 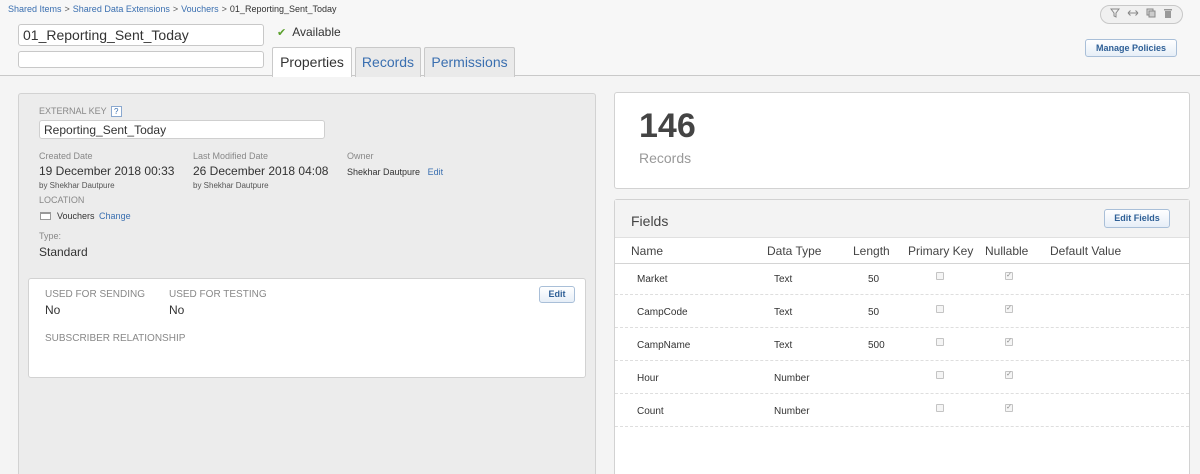 I want to click on breadcrumb-current: 01_Reporting_Sent_Today, so click(x=283, y=9).